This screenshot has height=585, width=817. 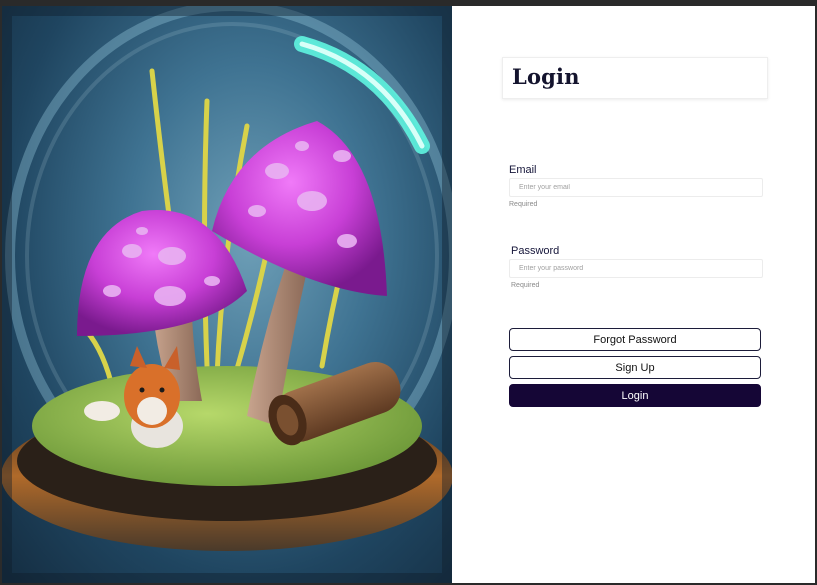 I want to click on email-label: Email, so click(x=523, y=170).